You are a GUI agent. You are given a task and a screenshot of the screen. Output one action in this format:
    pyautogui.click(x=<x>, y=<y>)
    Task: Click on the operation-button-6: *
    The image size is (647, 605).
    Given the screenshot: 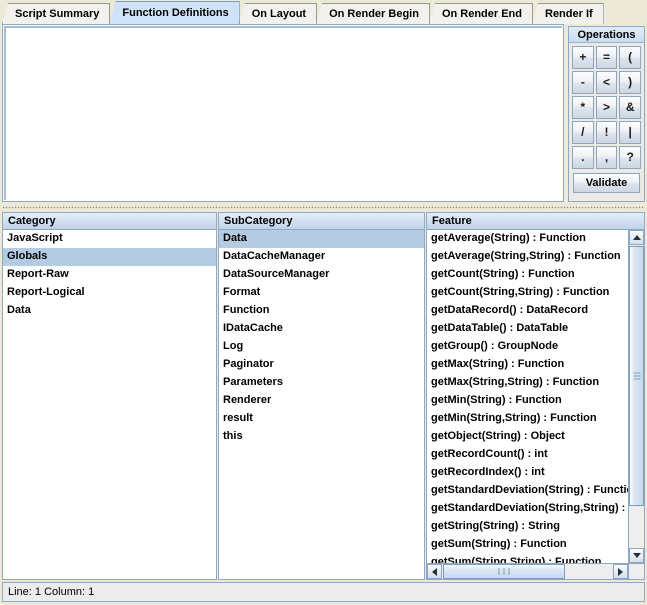 What is the action you would take?
    pyautogui.click(x=583, y=107)
    